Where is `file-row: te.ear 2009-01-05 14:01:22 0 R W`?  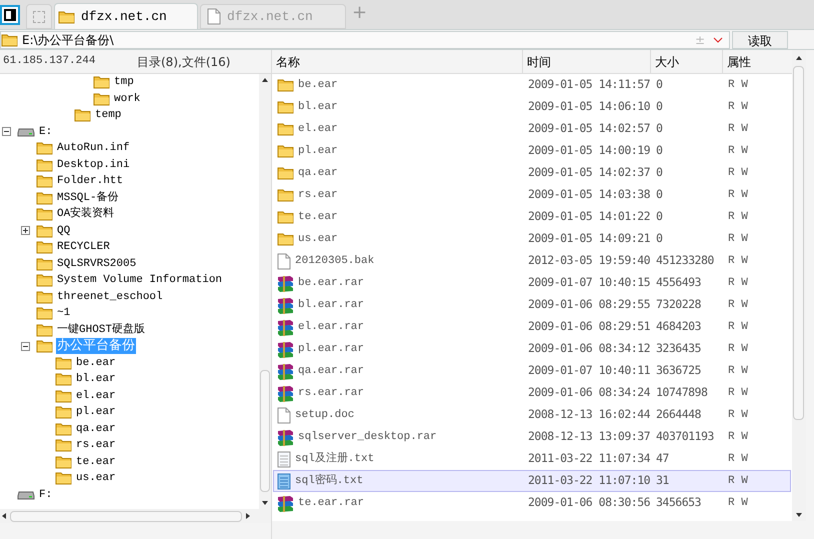
file-row: te.ear 2009-01-05 14:01:22 0 R W is located at coordinates (532, 217).